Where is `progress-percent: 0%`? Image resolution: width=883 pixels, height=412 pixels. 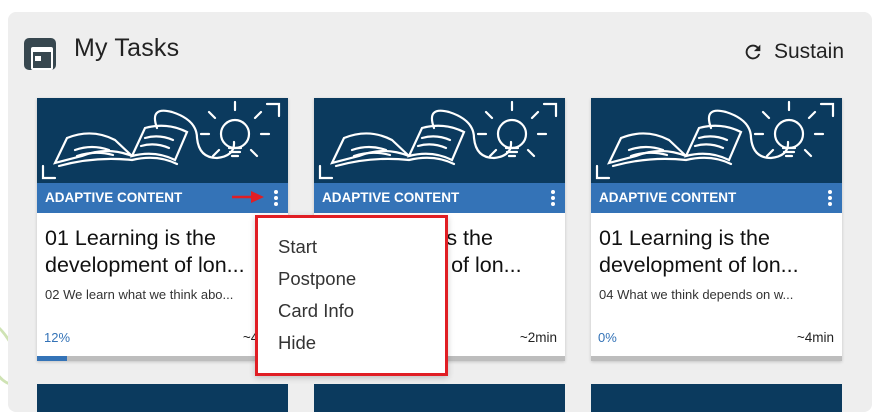 progress-percent: 0% is located at coordinates (607, 337).